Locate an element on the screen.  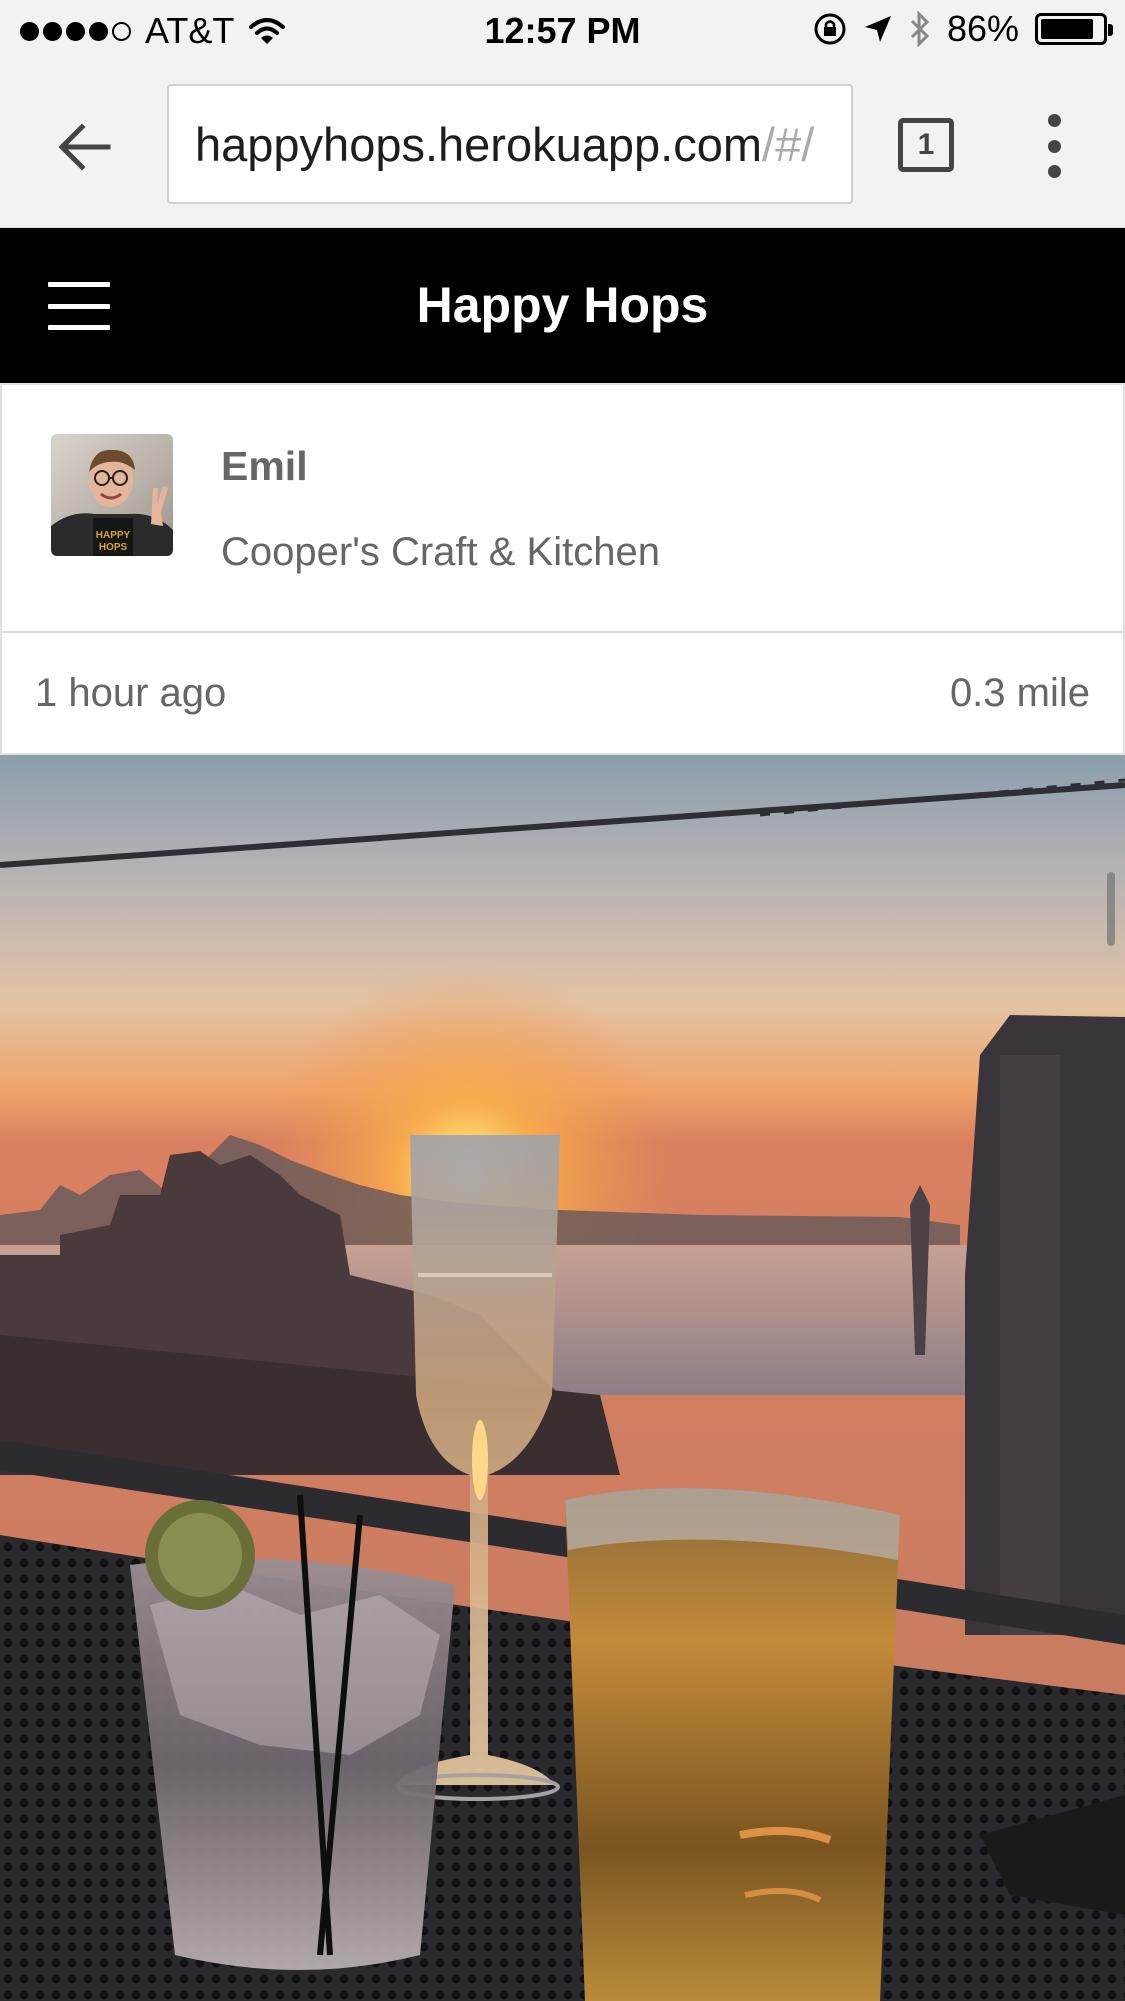
svg-text: HAPPY is located at coordinates (113, 535).